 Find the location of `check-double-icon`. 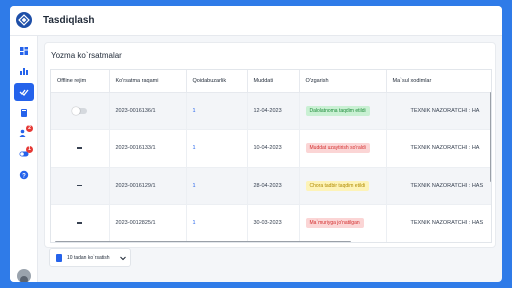

check-double-icon is located at coordinates (24, 92).